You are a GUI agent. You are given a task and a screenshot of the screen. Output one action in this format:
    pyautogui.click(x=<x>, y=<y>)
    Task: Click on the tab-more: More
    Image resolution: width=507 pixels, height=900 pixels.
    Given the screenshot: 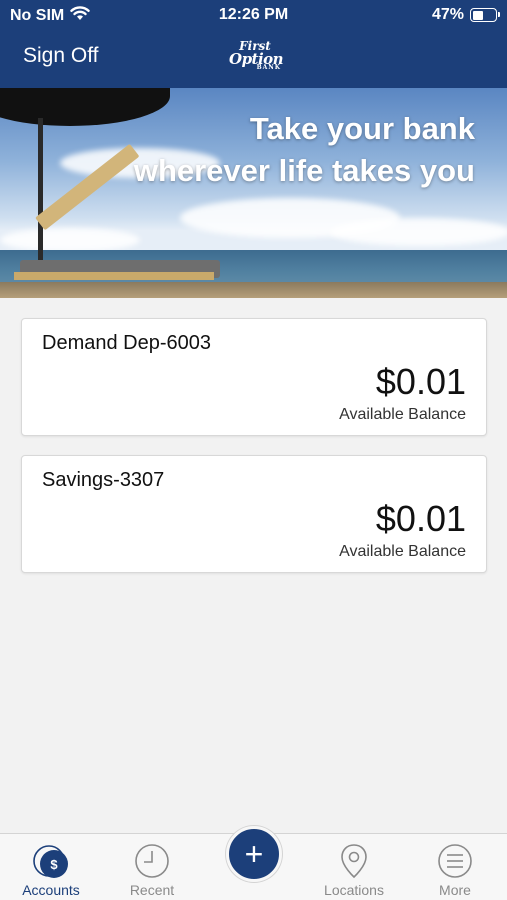 What is the action you would take?
    pyautogui.click(x=455, y=867)
    